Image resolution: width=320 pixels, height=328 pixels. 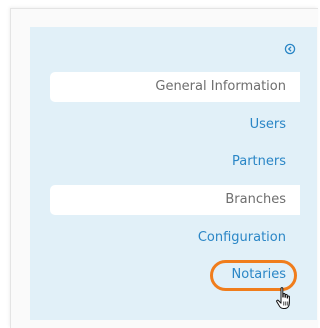 I want to click on chevron-left-circle-icon, so click(x=290, y=49).